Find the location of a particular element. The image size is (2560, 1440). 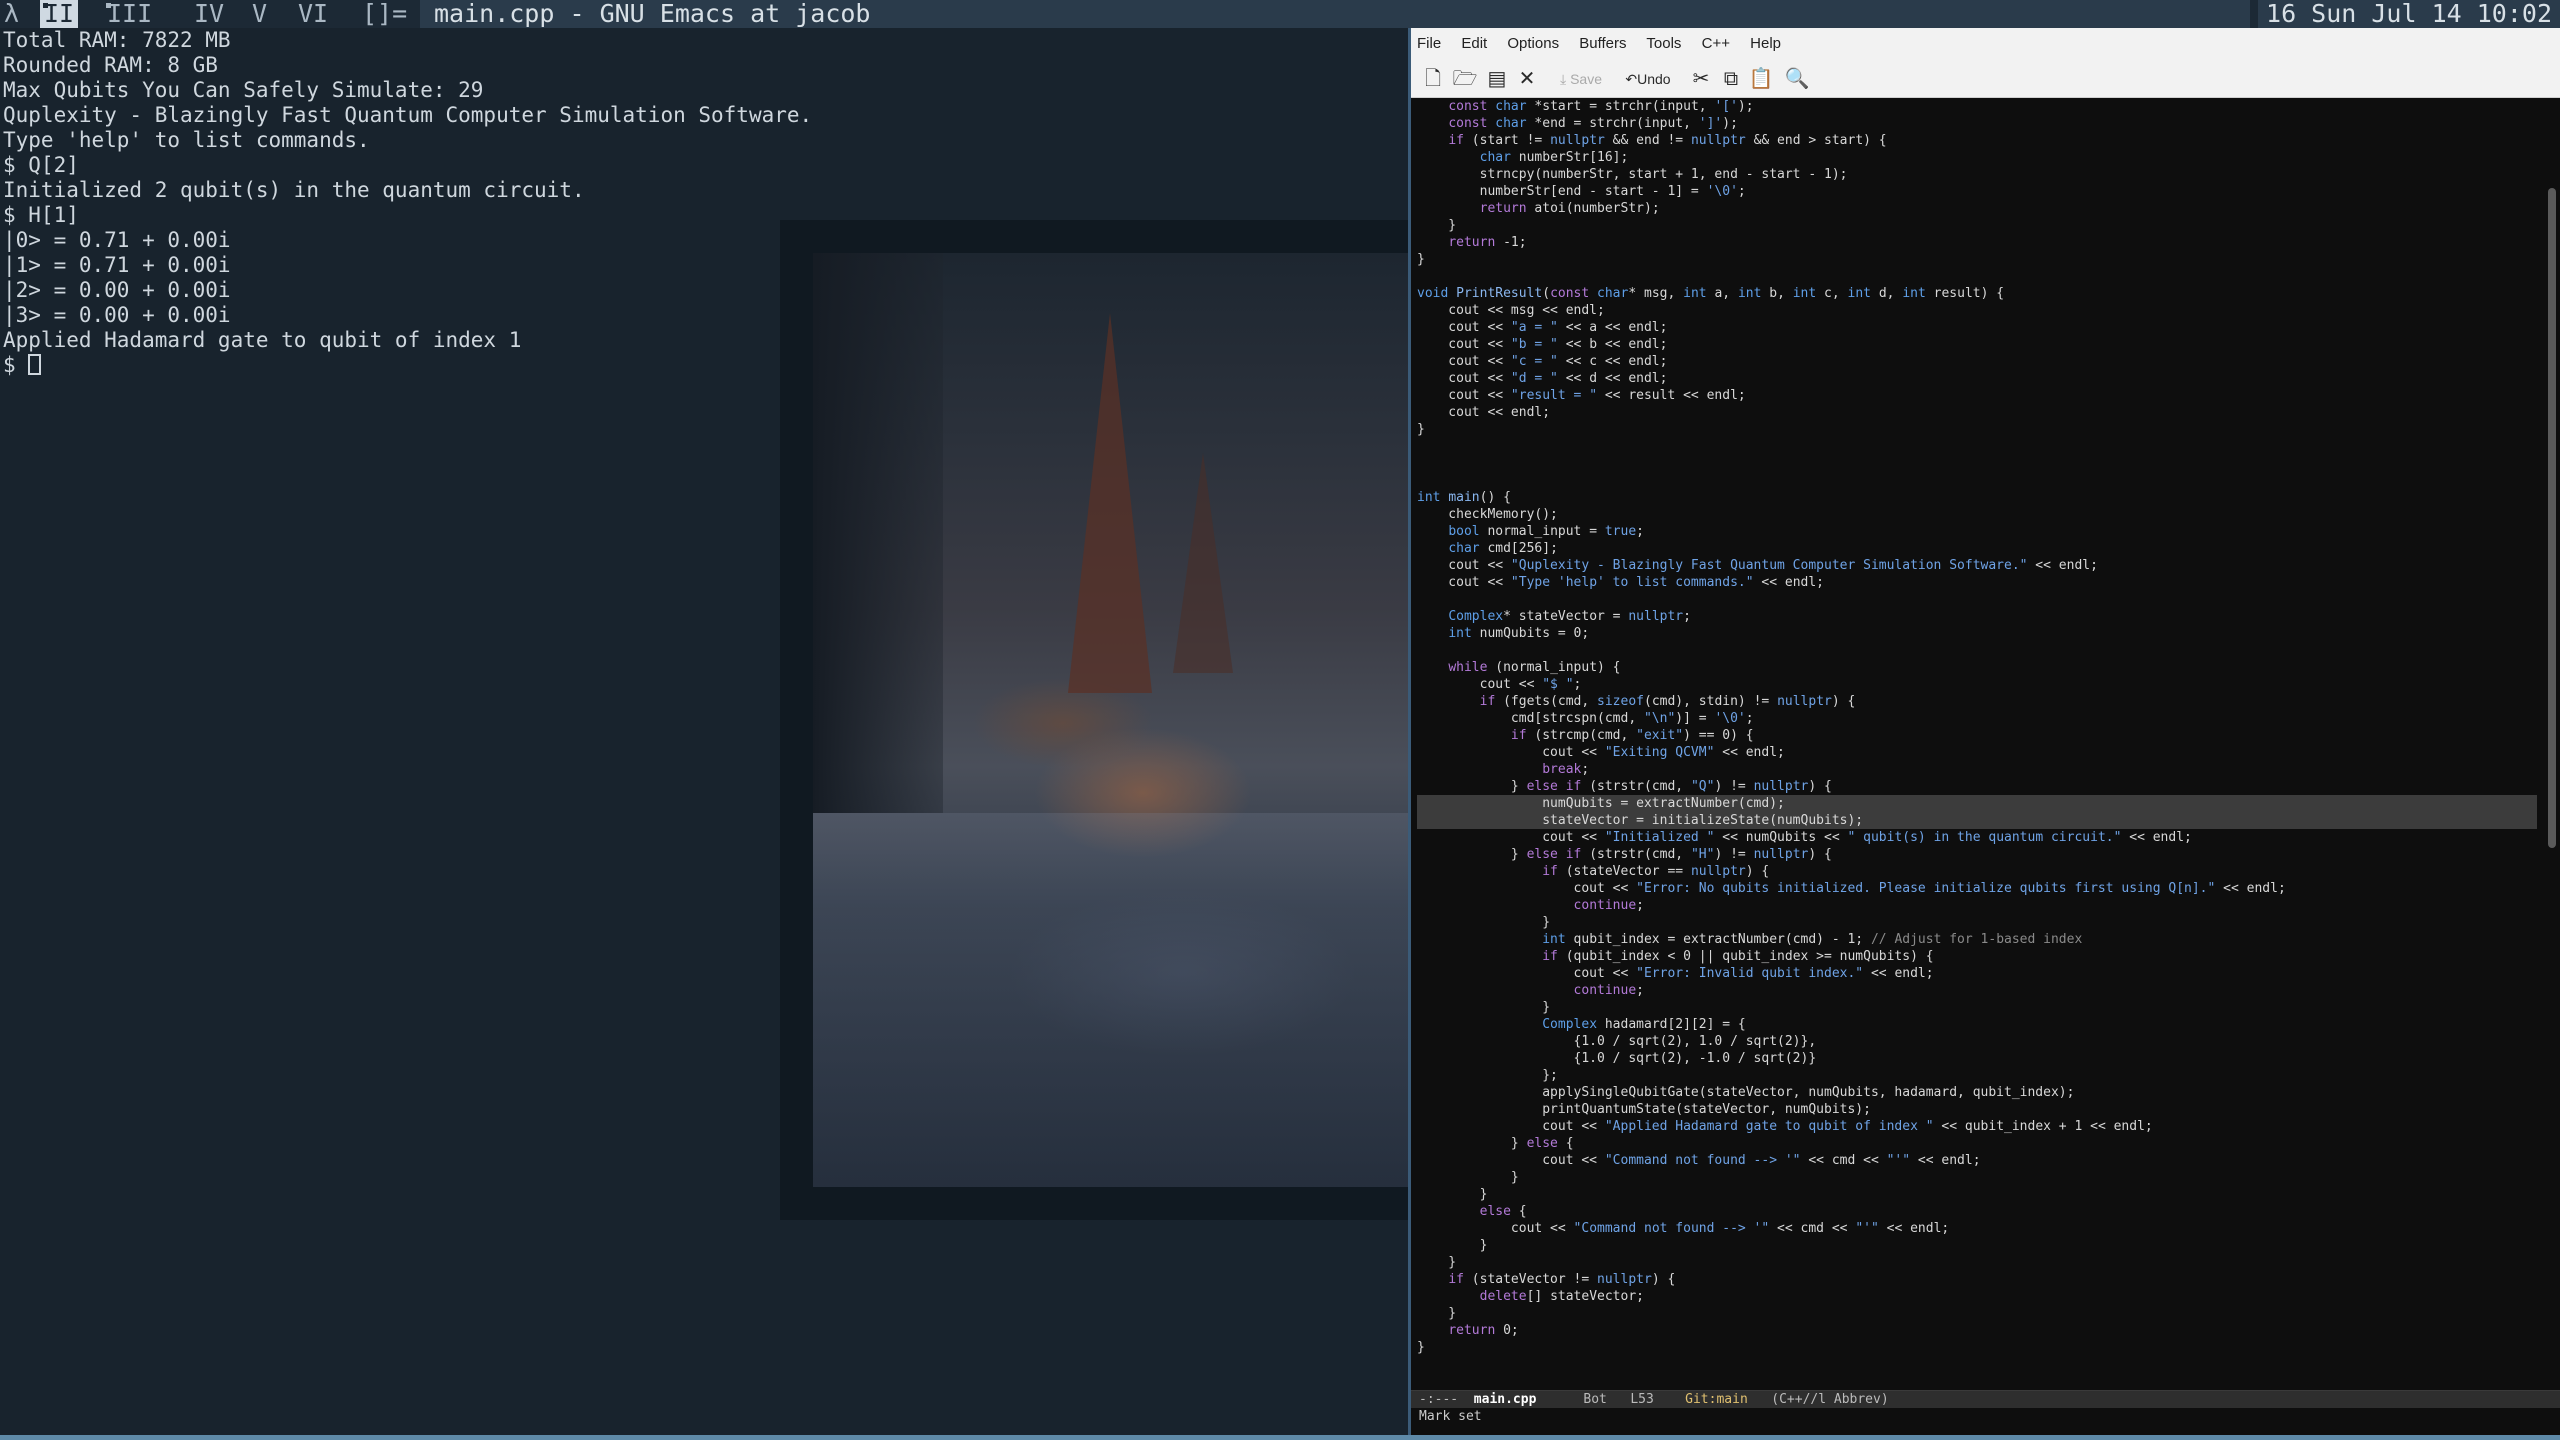

copy-icon: ⧉ is located at coordinates (1731, 79).